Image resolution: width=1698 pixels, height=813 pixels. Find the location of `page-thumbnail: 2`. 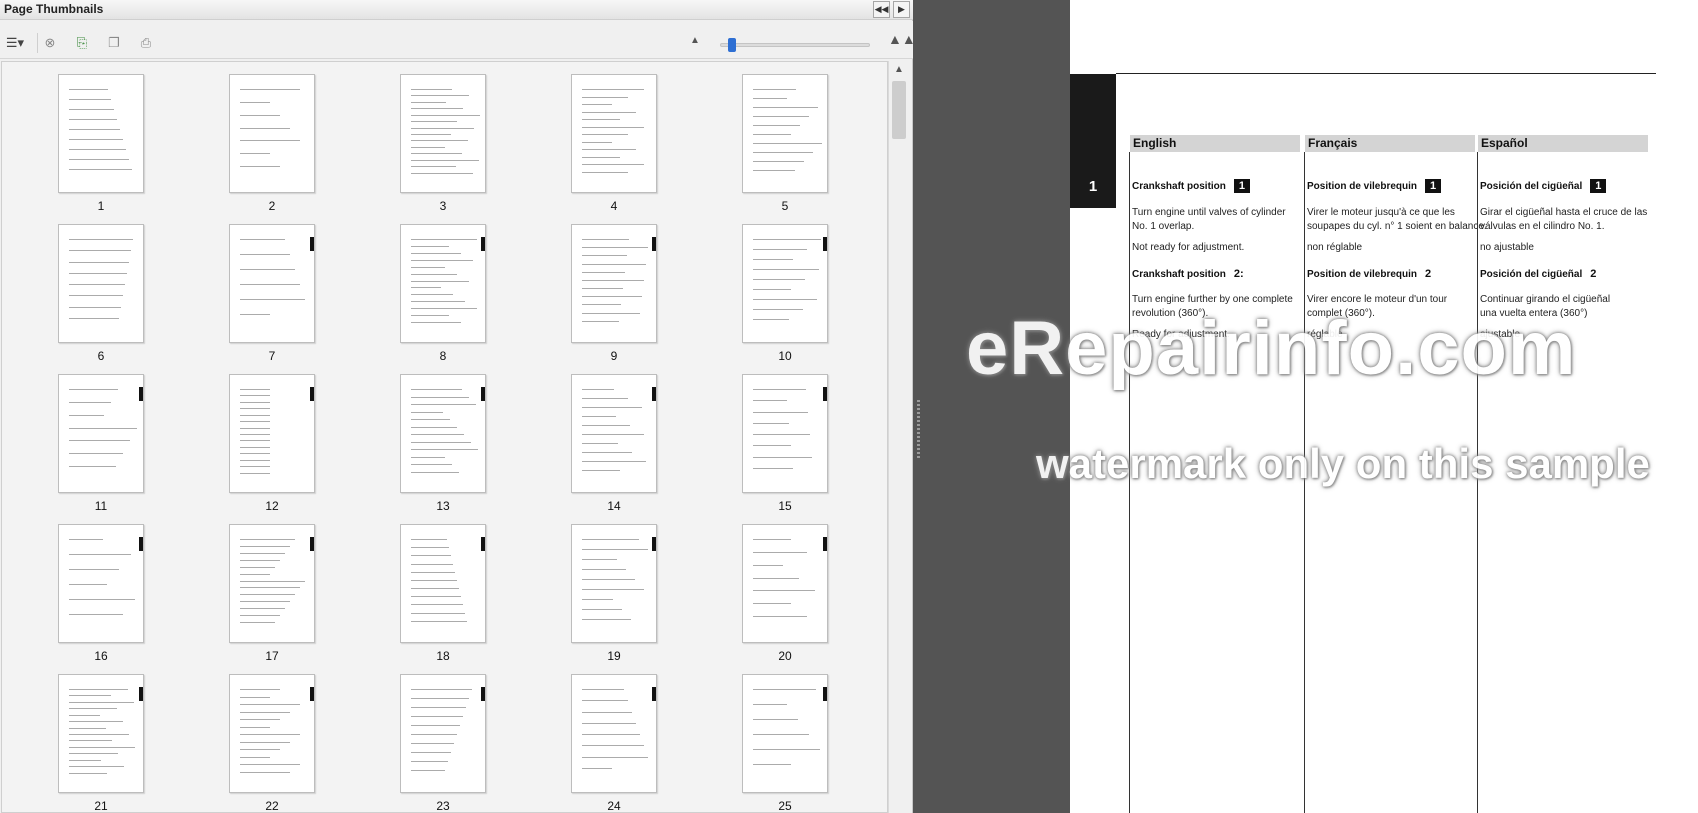

page-thumbnail: 2 is located at coordinates (272, 149).